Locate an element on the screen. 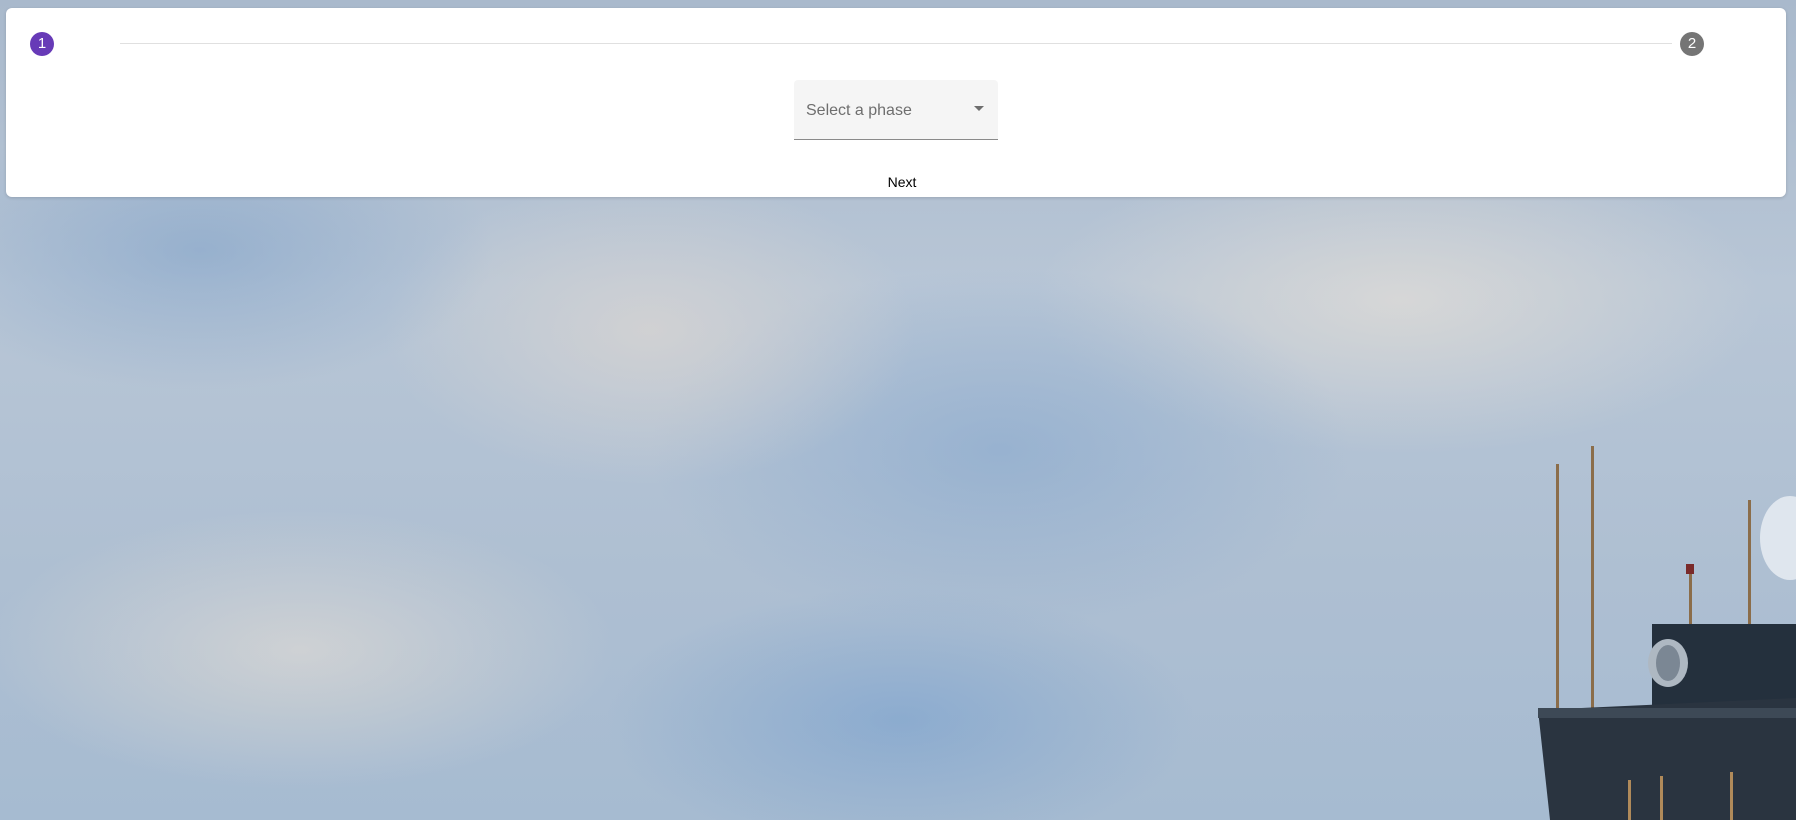 This screenshot has width=1796, height=820. stepper-connector-line is located at coordinates (896, 43).